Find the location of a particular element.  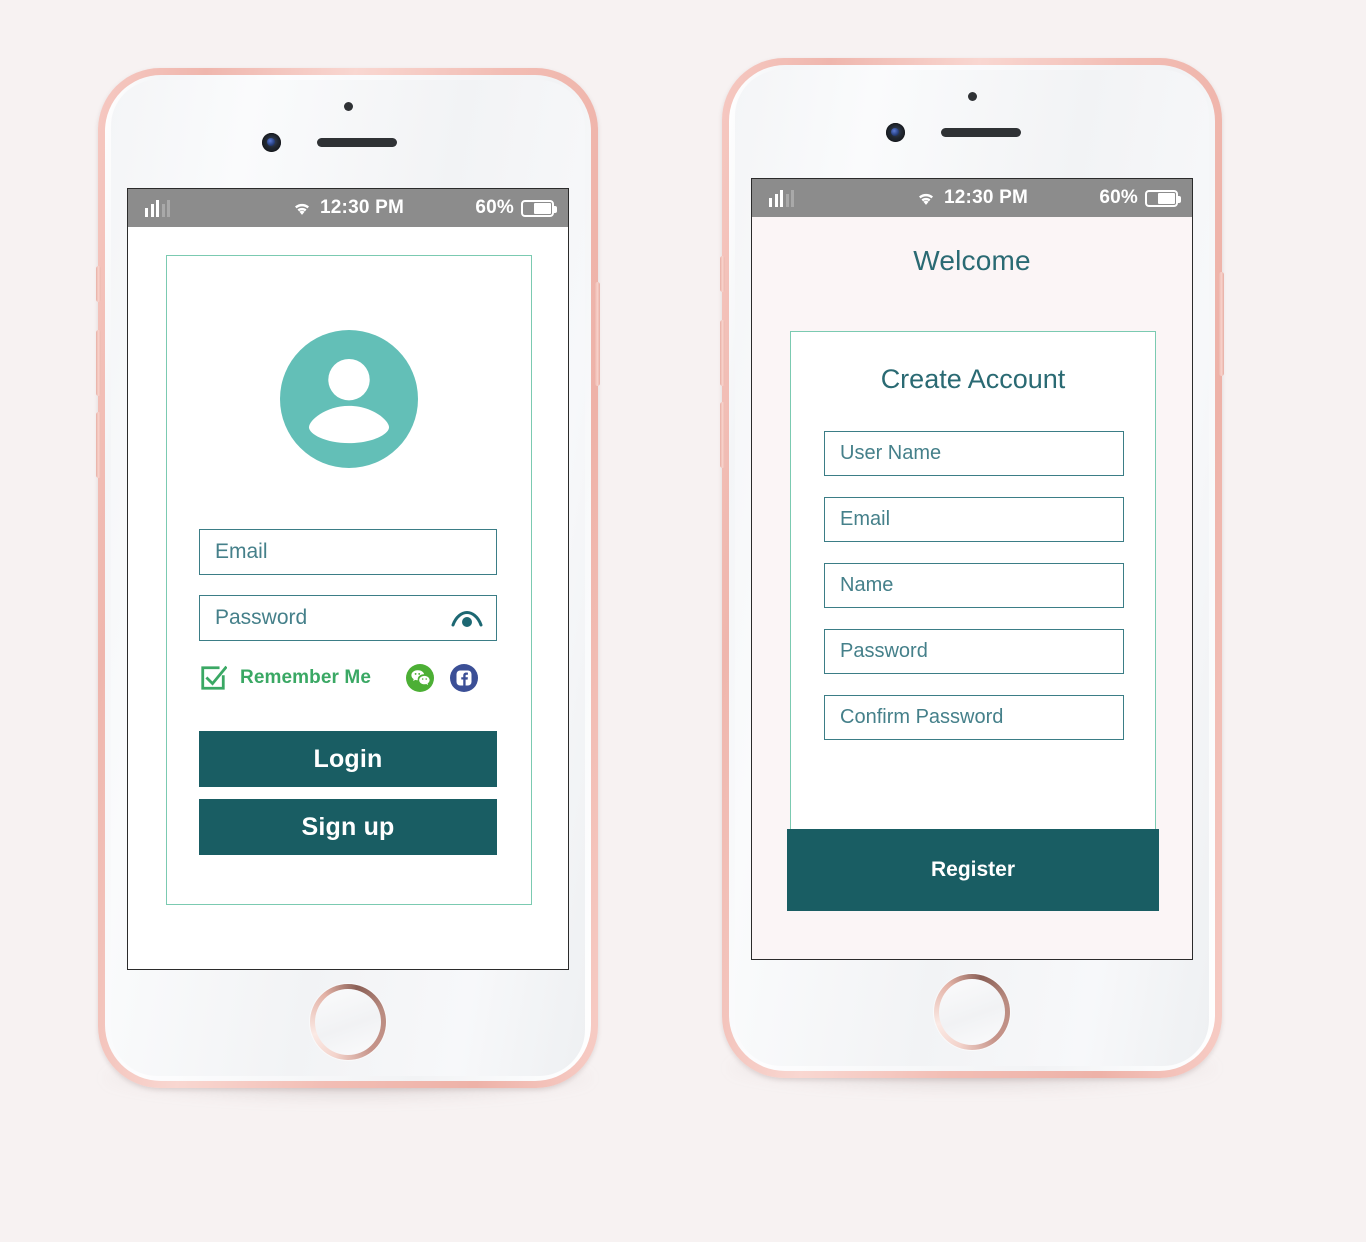

wechat-icon is located at coordinates (420, 678).